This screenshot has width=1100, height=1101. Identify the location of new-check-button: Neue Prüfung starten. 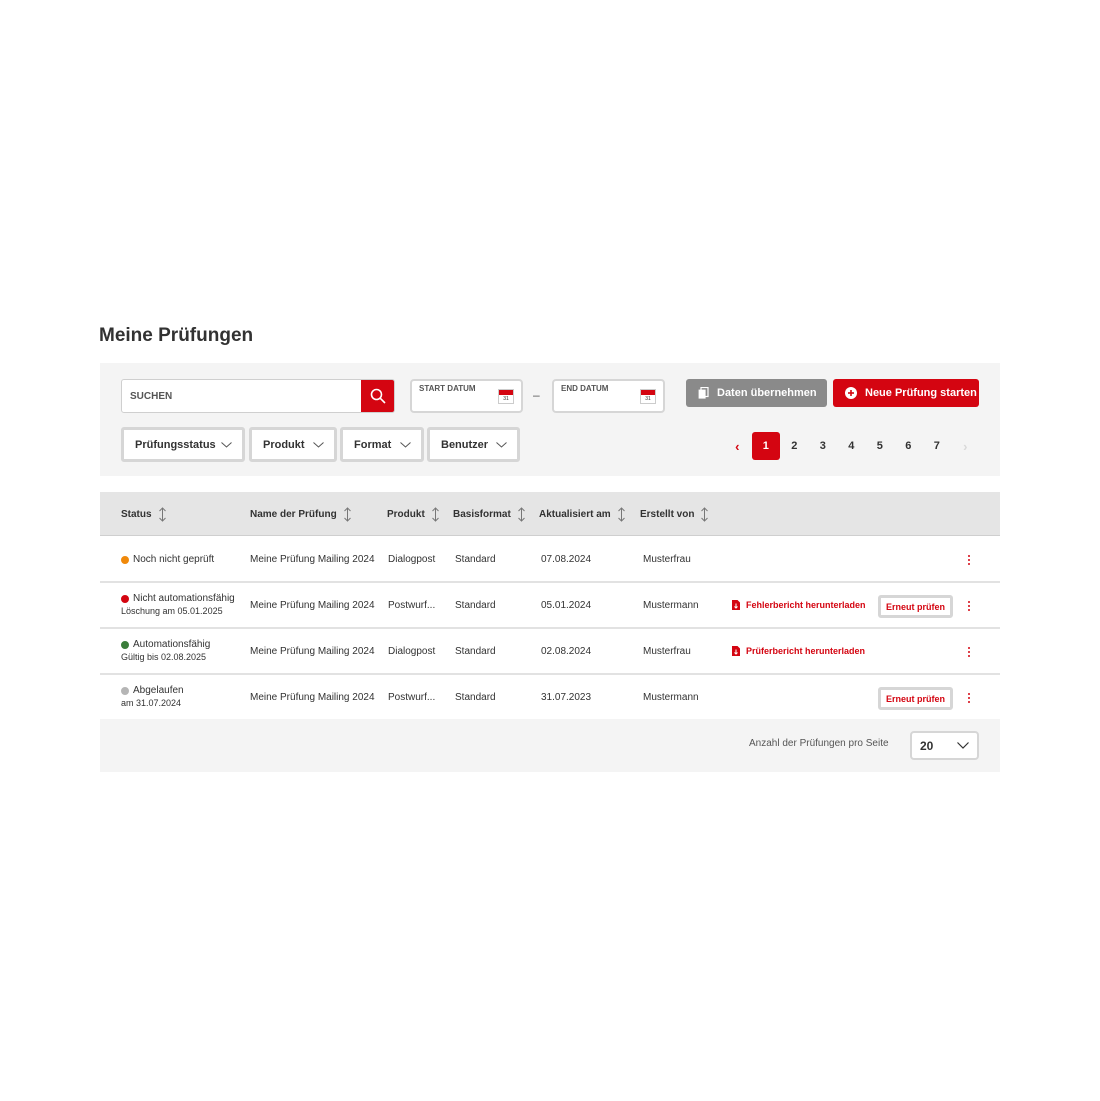
(906, 393).